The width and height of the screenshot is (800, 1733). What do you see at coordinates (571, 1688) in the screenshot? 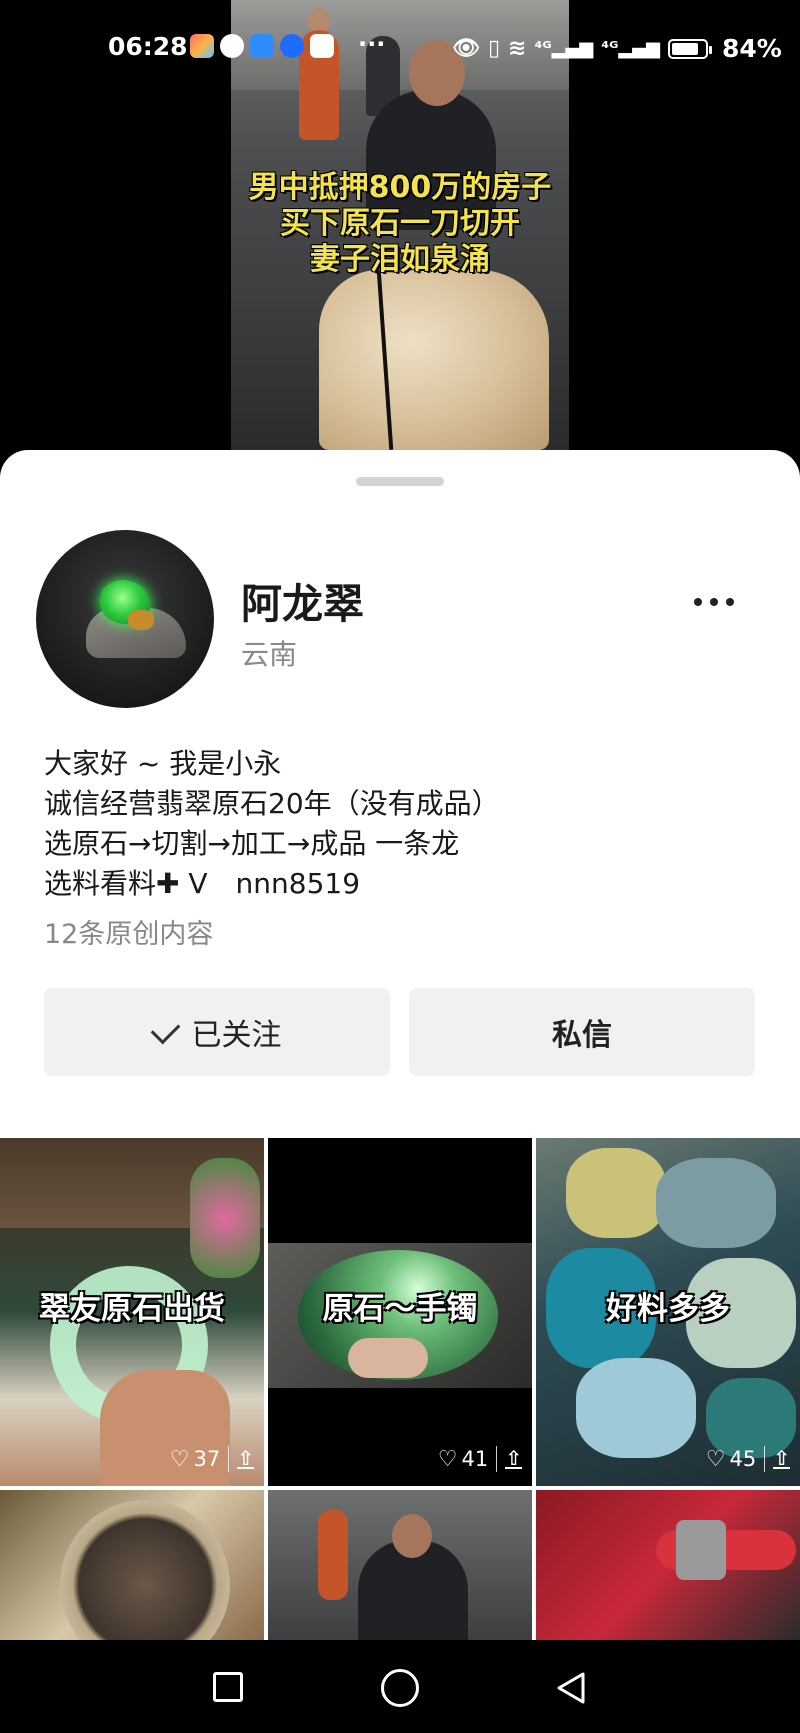
I see `back-icon` at bounding box center [571, 1688].